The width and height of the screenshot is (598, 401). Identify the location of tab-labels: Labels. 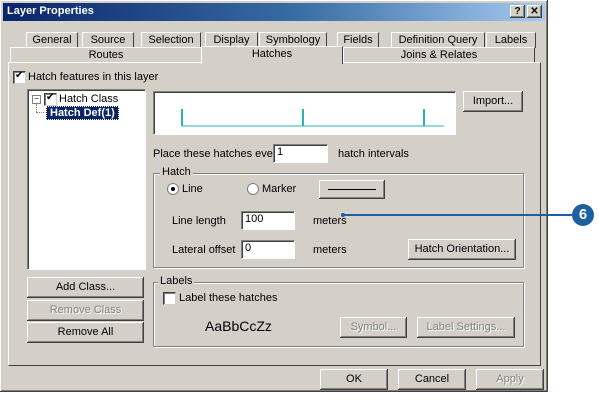
(511, 40).